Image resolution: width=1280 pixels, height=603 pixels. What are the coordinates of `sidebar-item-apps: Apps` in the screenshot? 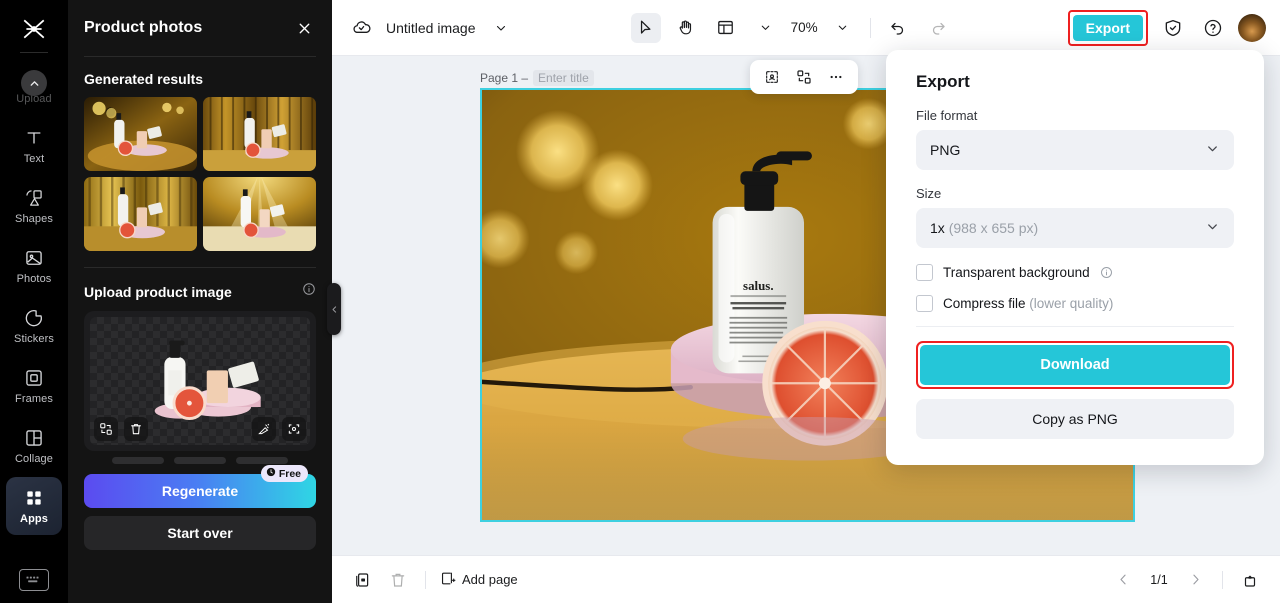 It's located at (34, 506).